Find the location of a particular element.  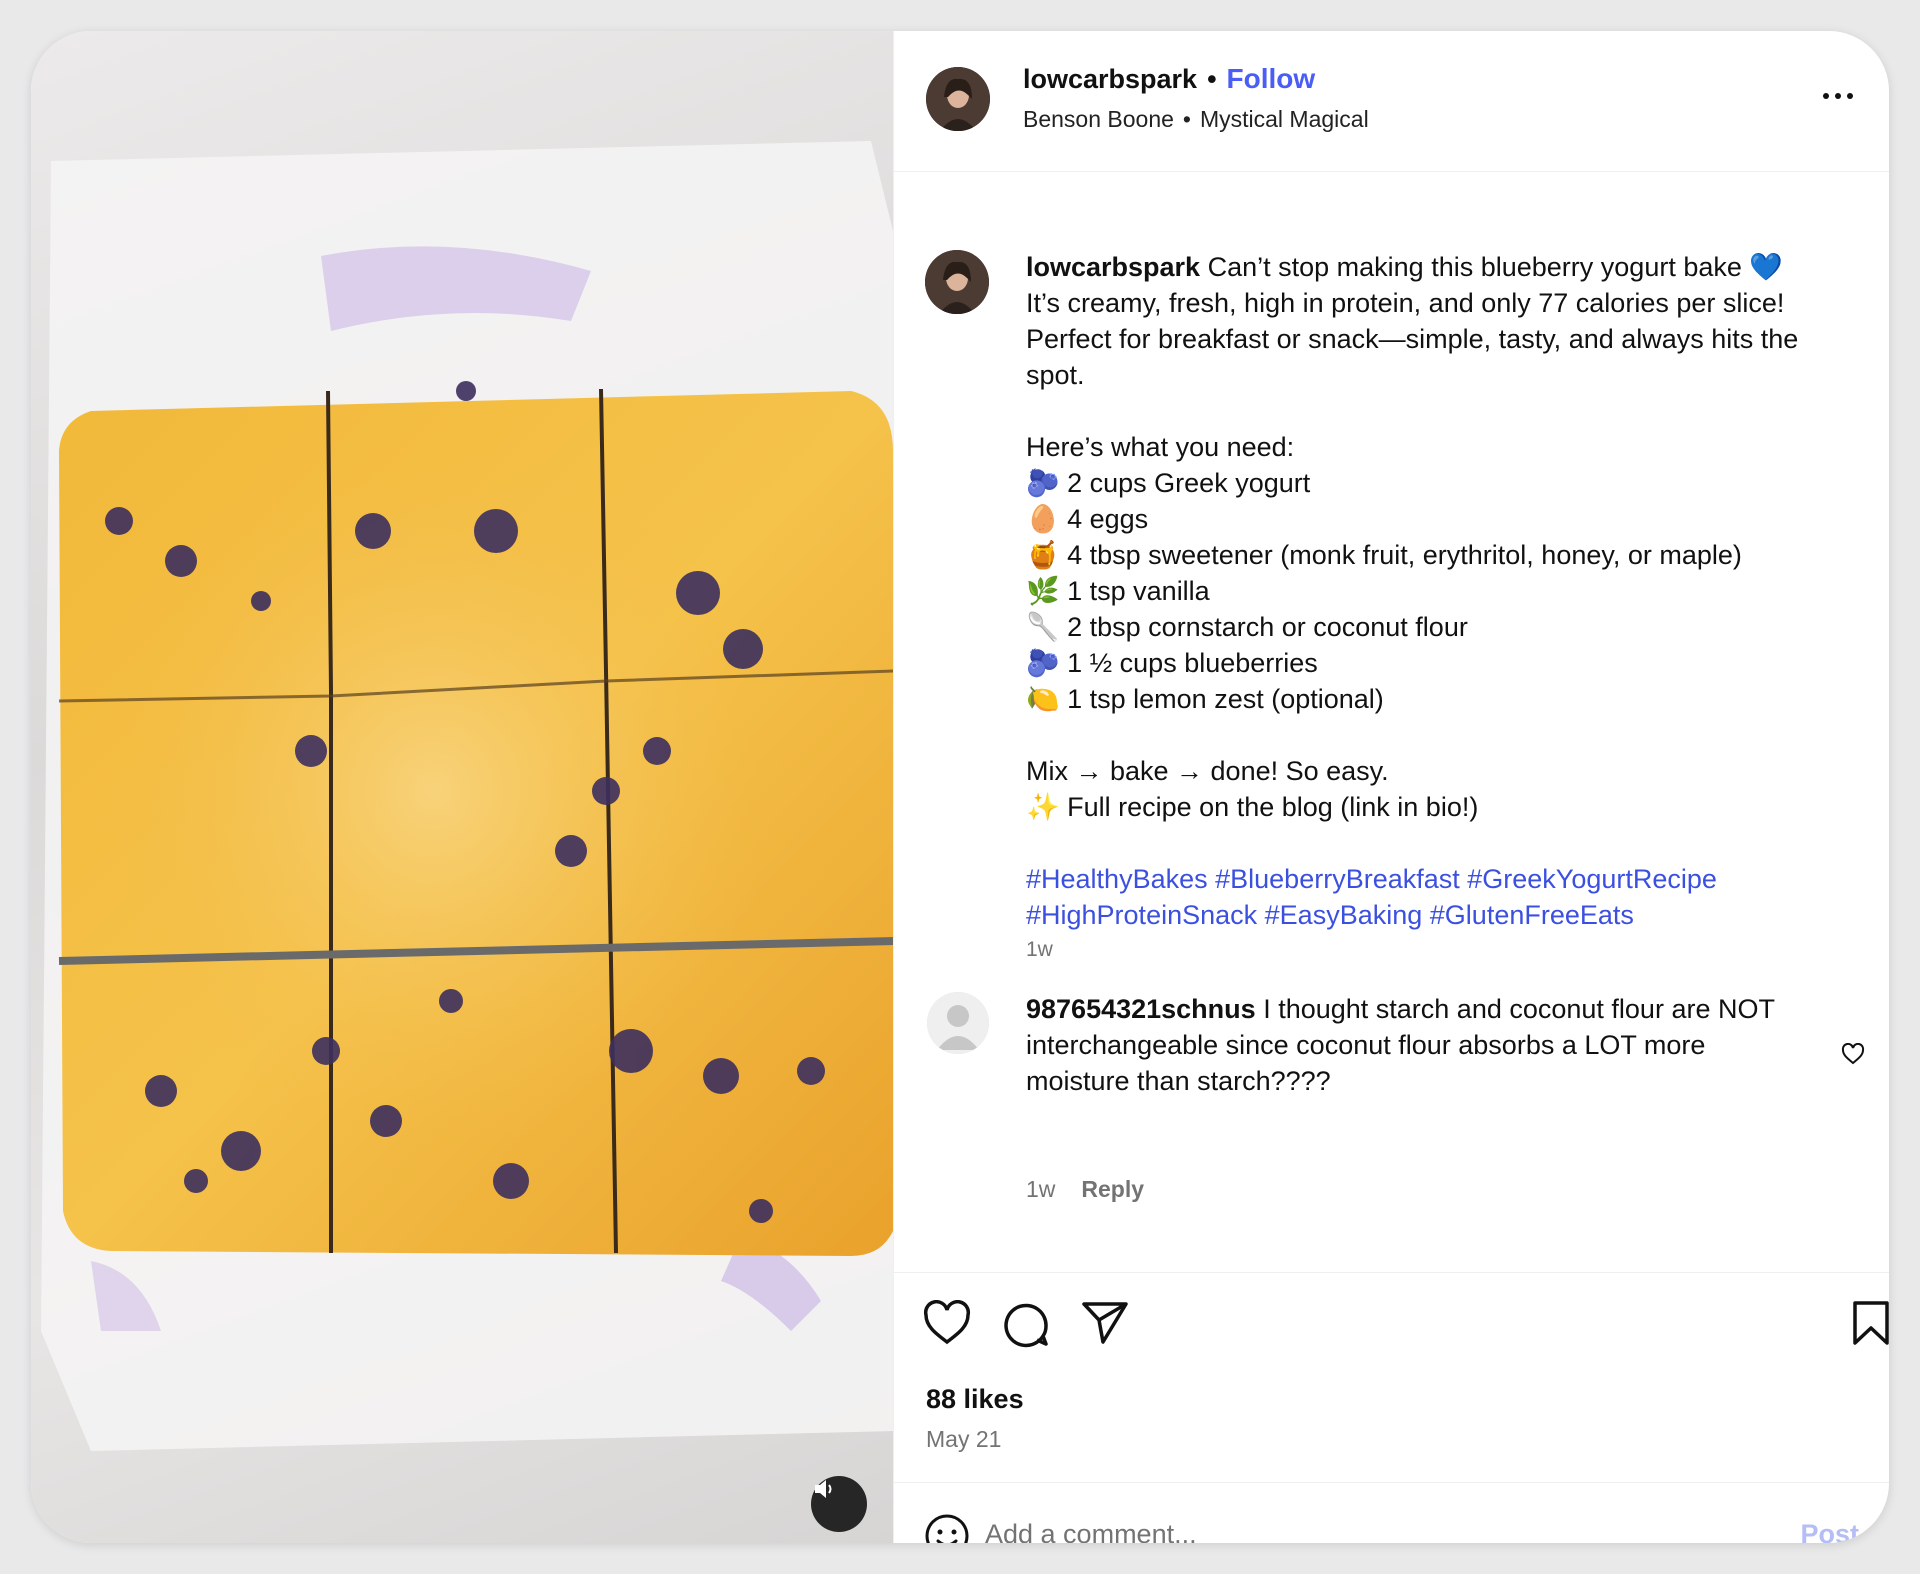

emoji-picker-button is located at coordinates (947, 1528).